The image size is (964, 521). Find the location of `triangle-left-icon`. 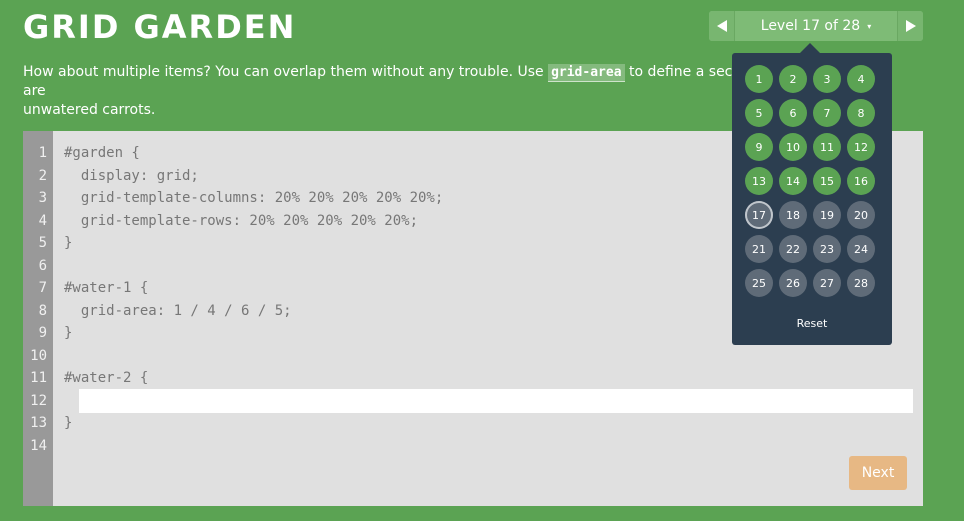

triangle-left-icon is located at coordinates (721, 26).